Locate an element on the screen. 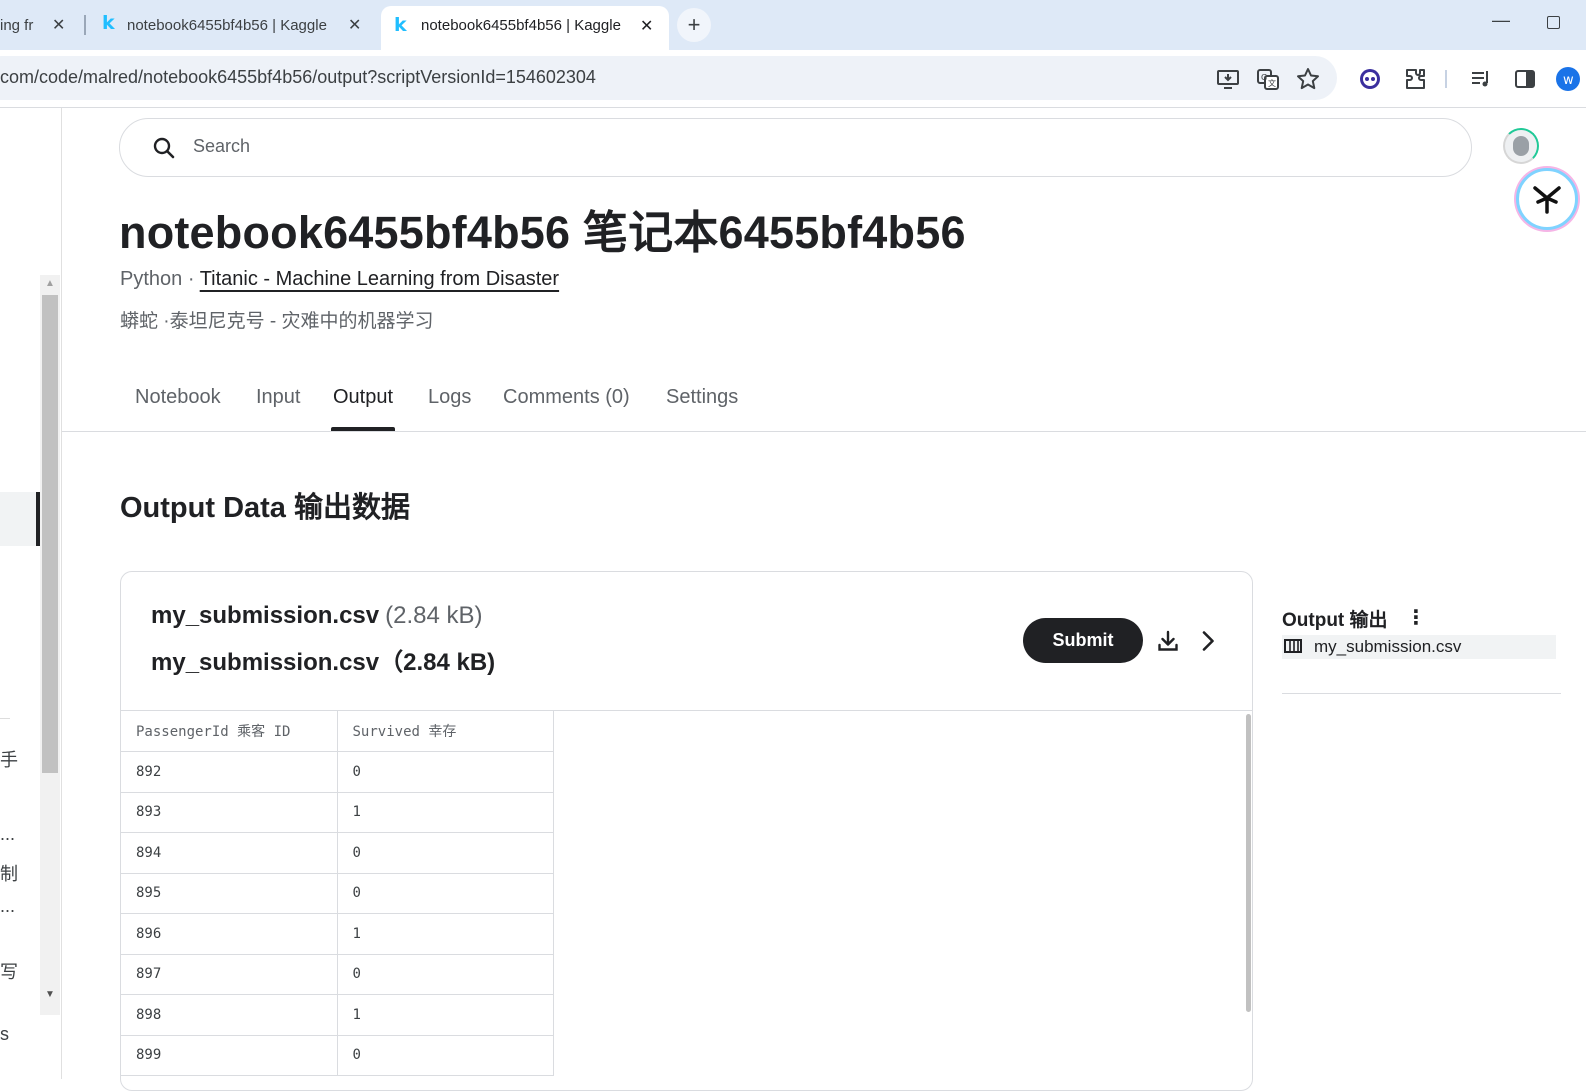 Image resolution: width=1586 pixels, height=1091 pixels. side-panel-icon is located at coordinates (1525, 79).